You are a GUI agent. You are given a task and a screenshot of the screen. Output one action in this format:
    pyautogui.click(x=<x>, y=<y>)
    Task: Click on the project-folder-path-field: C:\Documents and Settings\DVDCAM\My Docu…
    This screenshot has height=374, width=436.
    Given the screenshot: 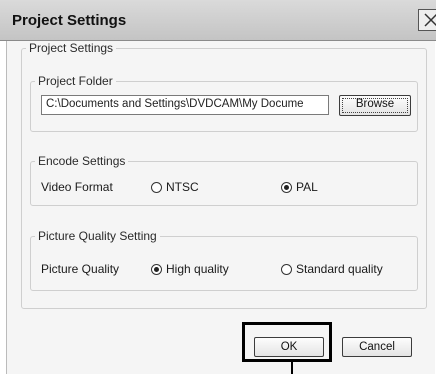 What is the action you would take?
    pyautogui.click(x=185, y=105)
    